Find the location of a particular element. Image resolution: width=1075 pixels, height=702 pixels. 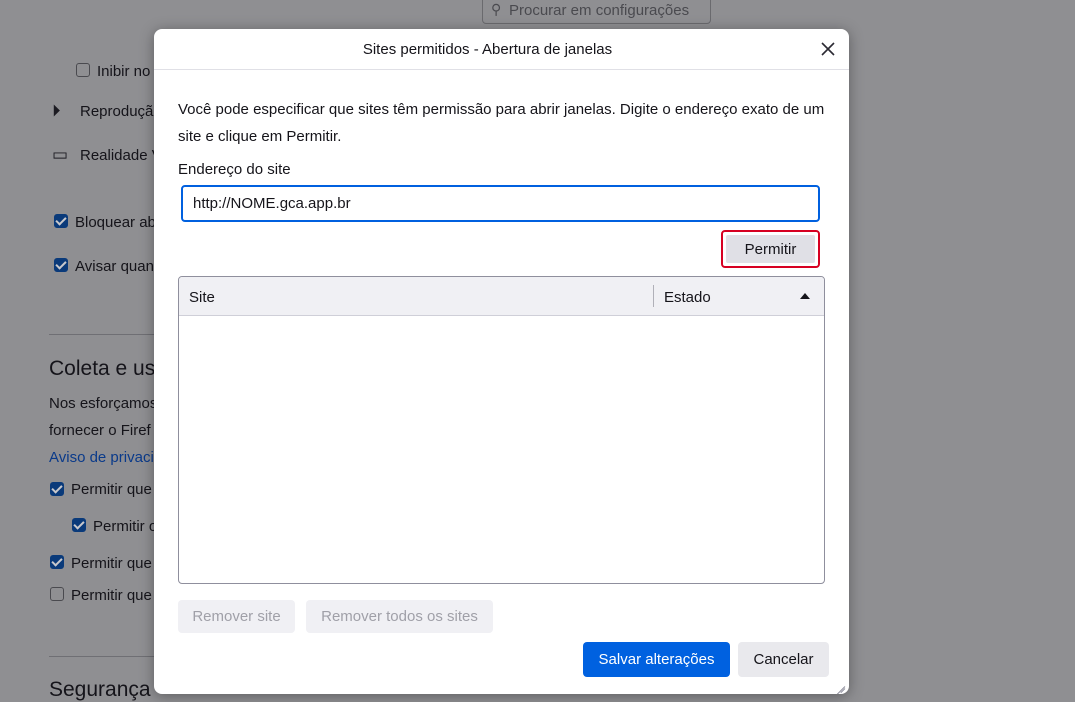

section-heading: Segurança is located at coordinates (100, 689).